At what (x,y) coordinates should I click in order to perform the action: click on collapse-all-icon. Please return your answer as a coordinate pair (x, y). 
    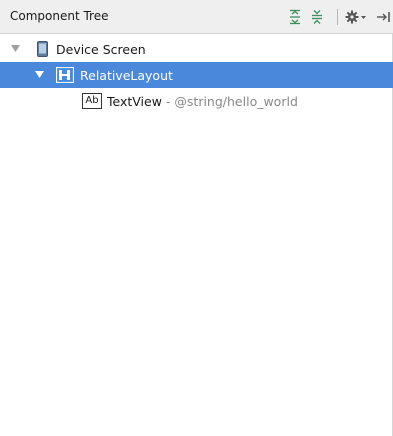
    Looking at the image, I should click on (317, 17).